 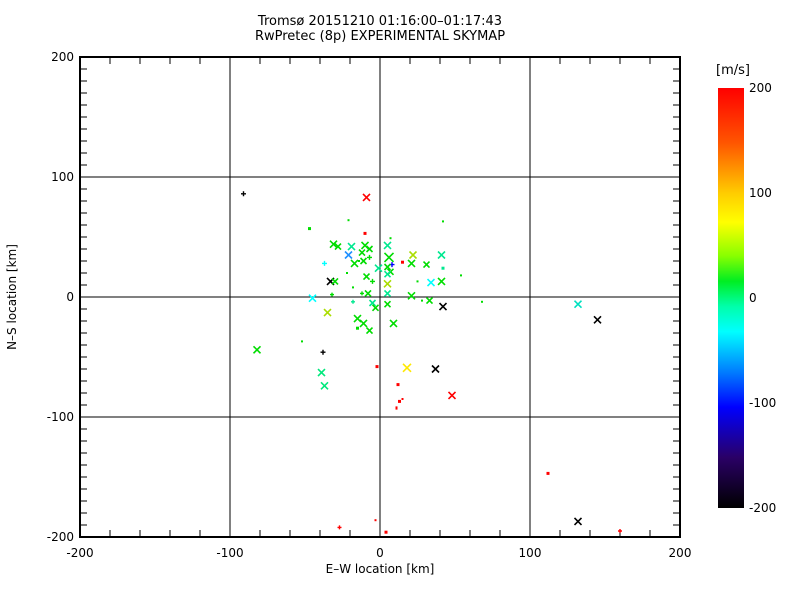 What do you see at coordinates (229, 553) in the screenshot?
I see `x-tick-label: -100` at bounding box center [229, 553].